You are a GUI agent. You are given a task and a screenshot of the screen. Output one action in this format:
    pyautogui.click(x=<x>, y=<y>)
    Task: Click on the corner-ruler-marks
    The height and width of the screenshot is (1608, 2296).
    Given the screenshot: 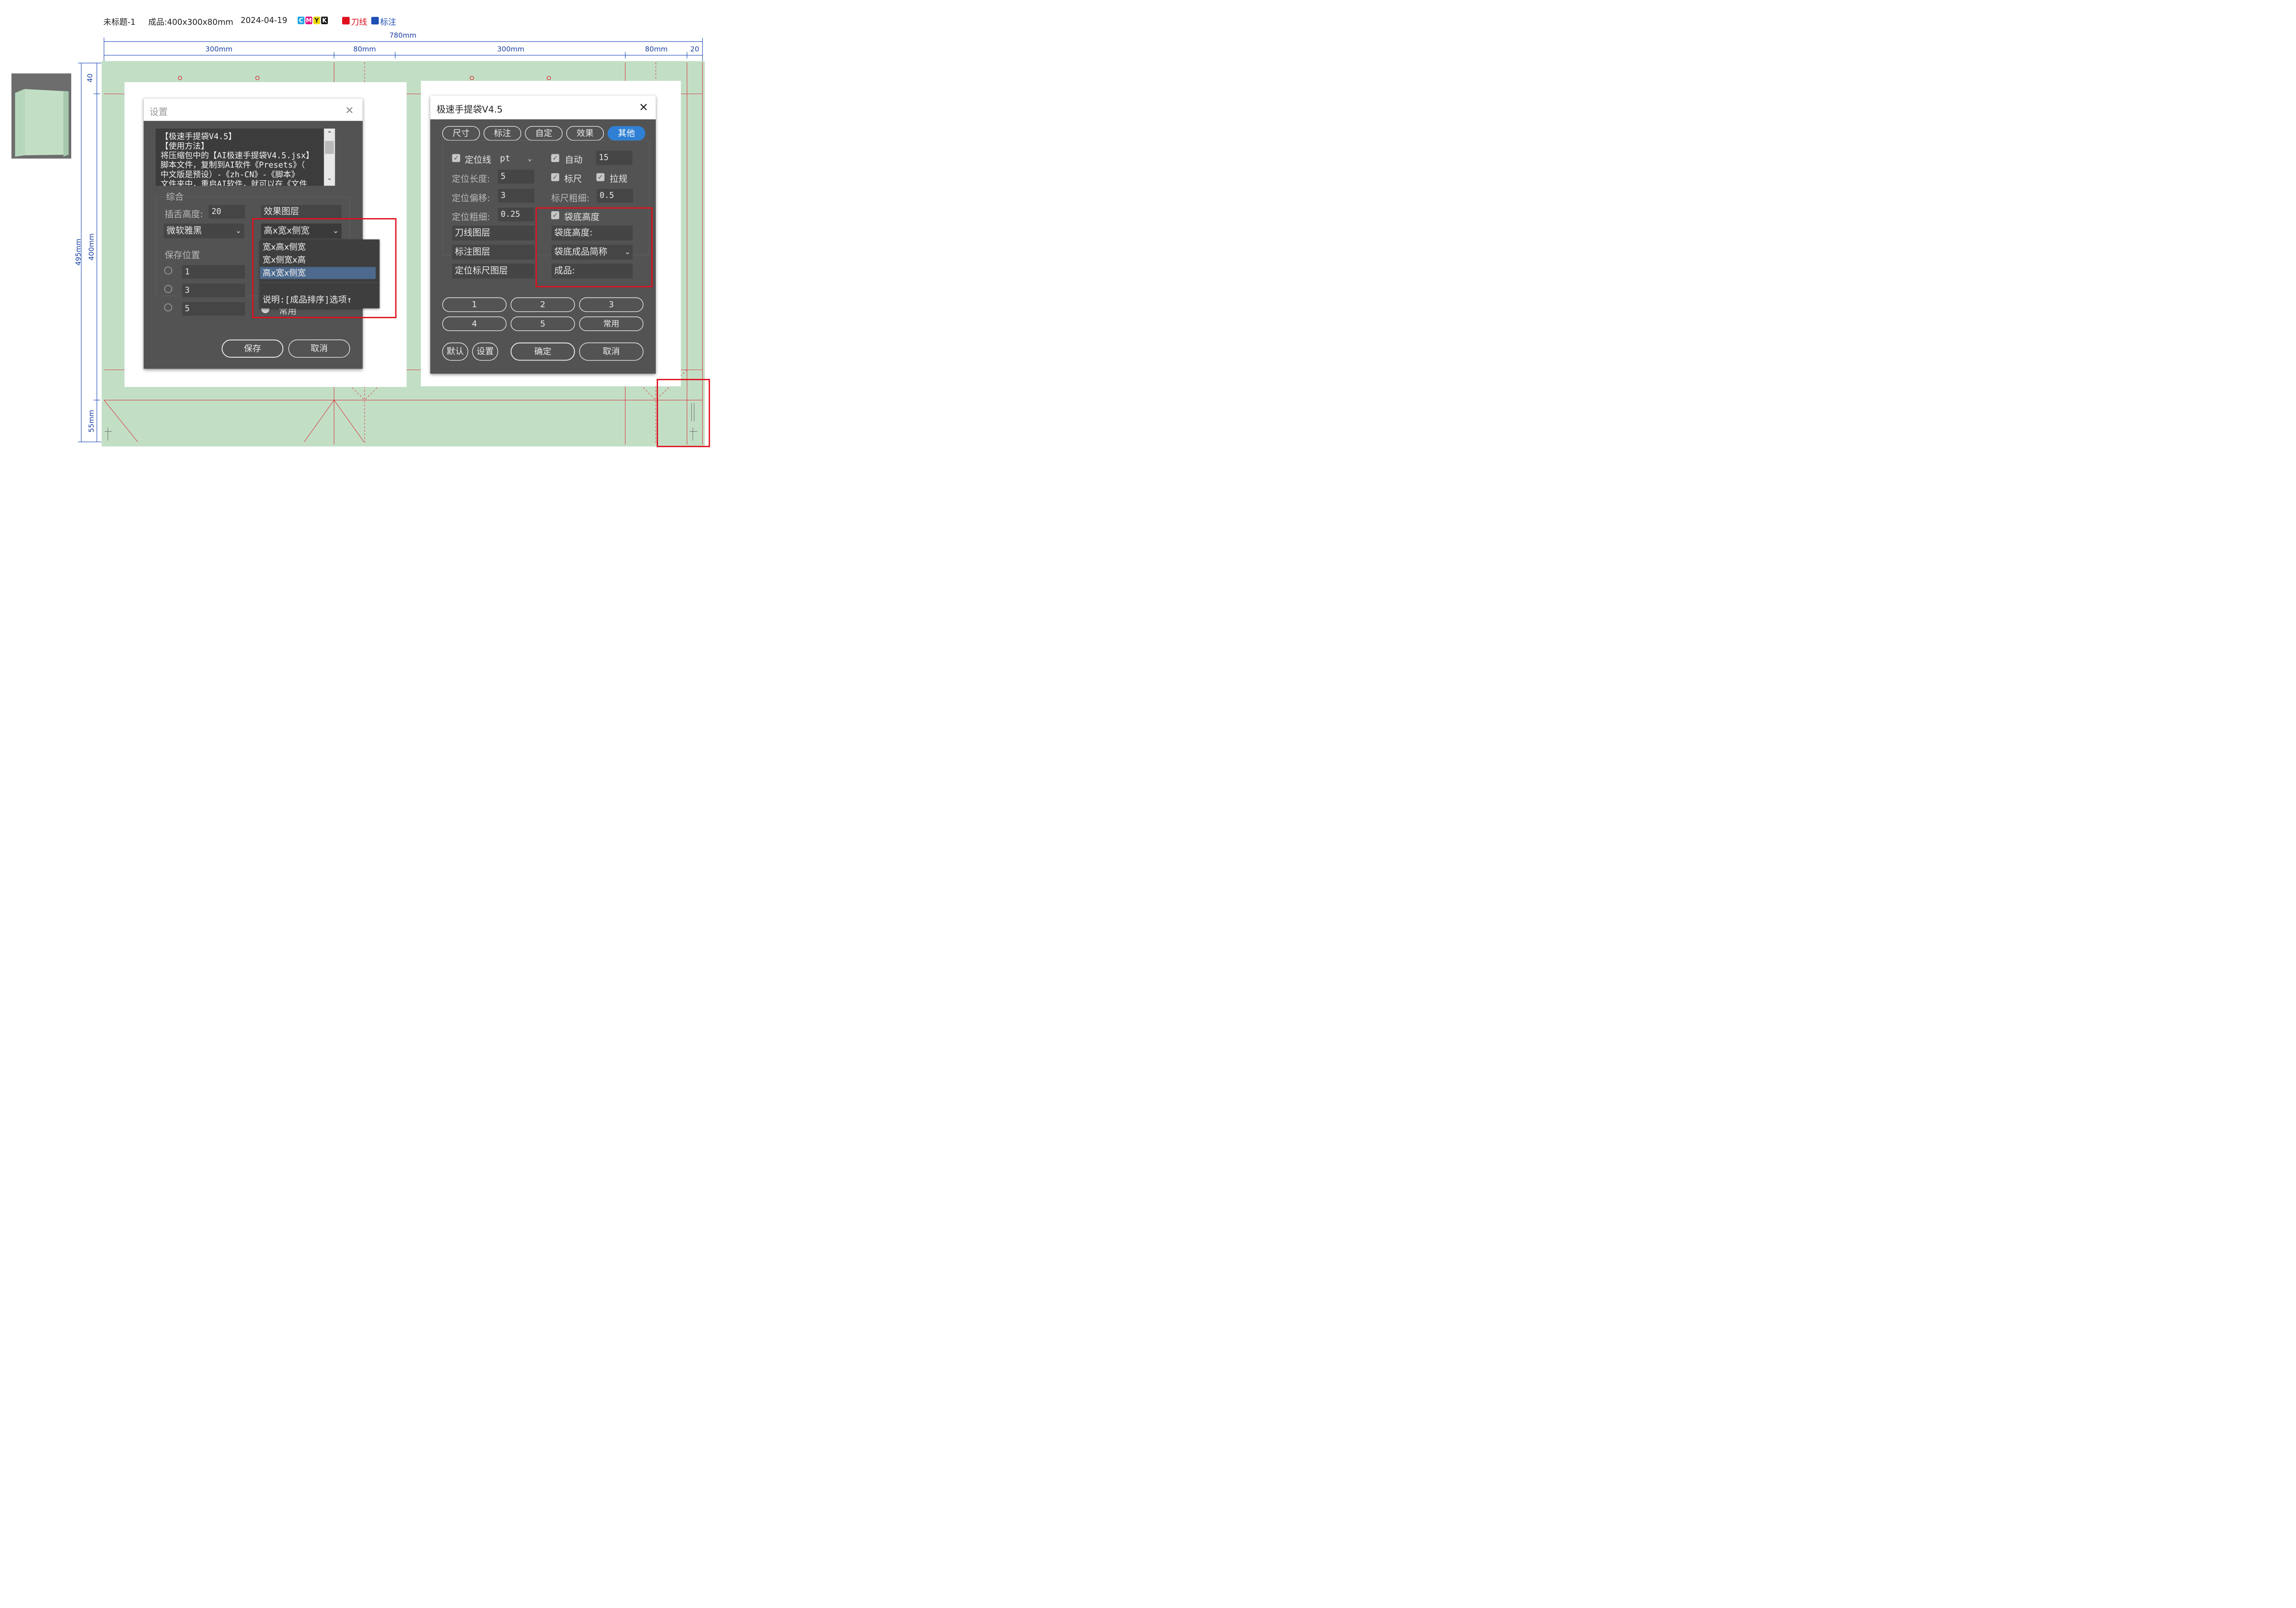 What is the action you would take?
    pyautogui.click(x=401, y=422)
    